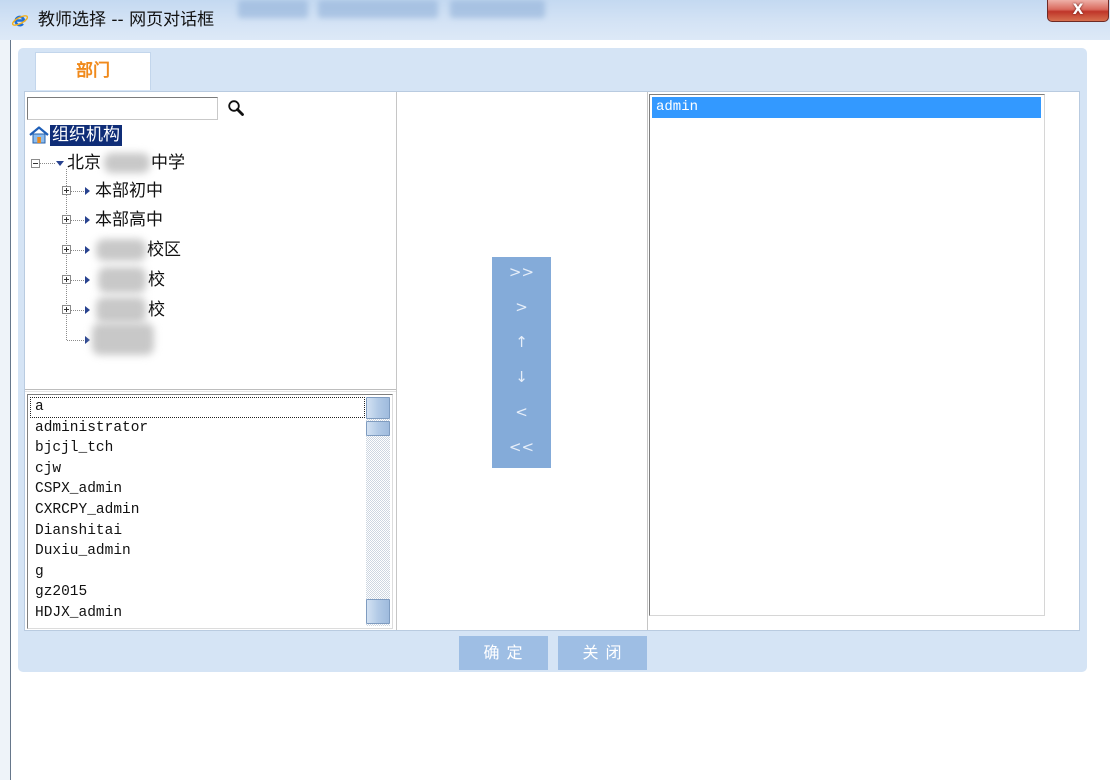 The width and height of the screenshot is (1110, 780). Describe the element at coordinates (122, 108) in the screenshot. I see `search-input` at that location.